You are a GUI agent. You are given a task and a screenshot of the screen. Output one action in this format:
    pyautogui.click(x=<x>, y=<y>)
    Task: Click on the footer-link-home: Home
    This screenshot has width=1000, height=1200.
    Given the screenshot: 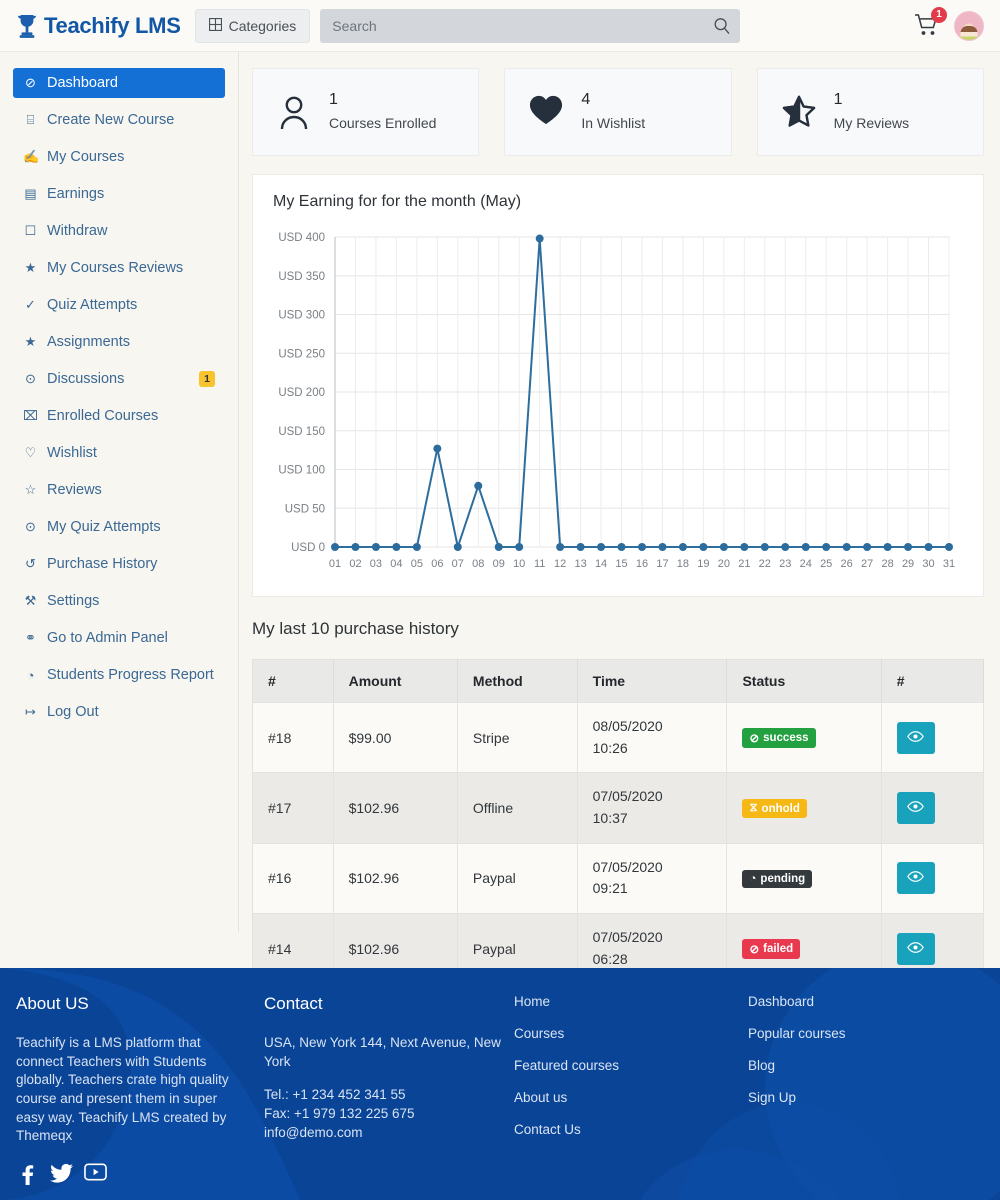 What is the action you would take?
    pyautogui.click(x=631, y=1001)
    